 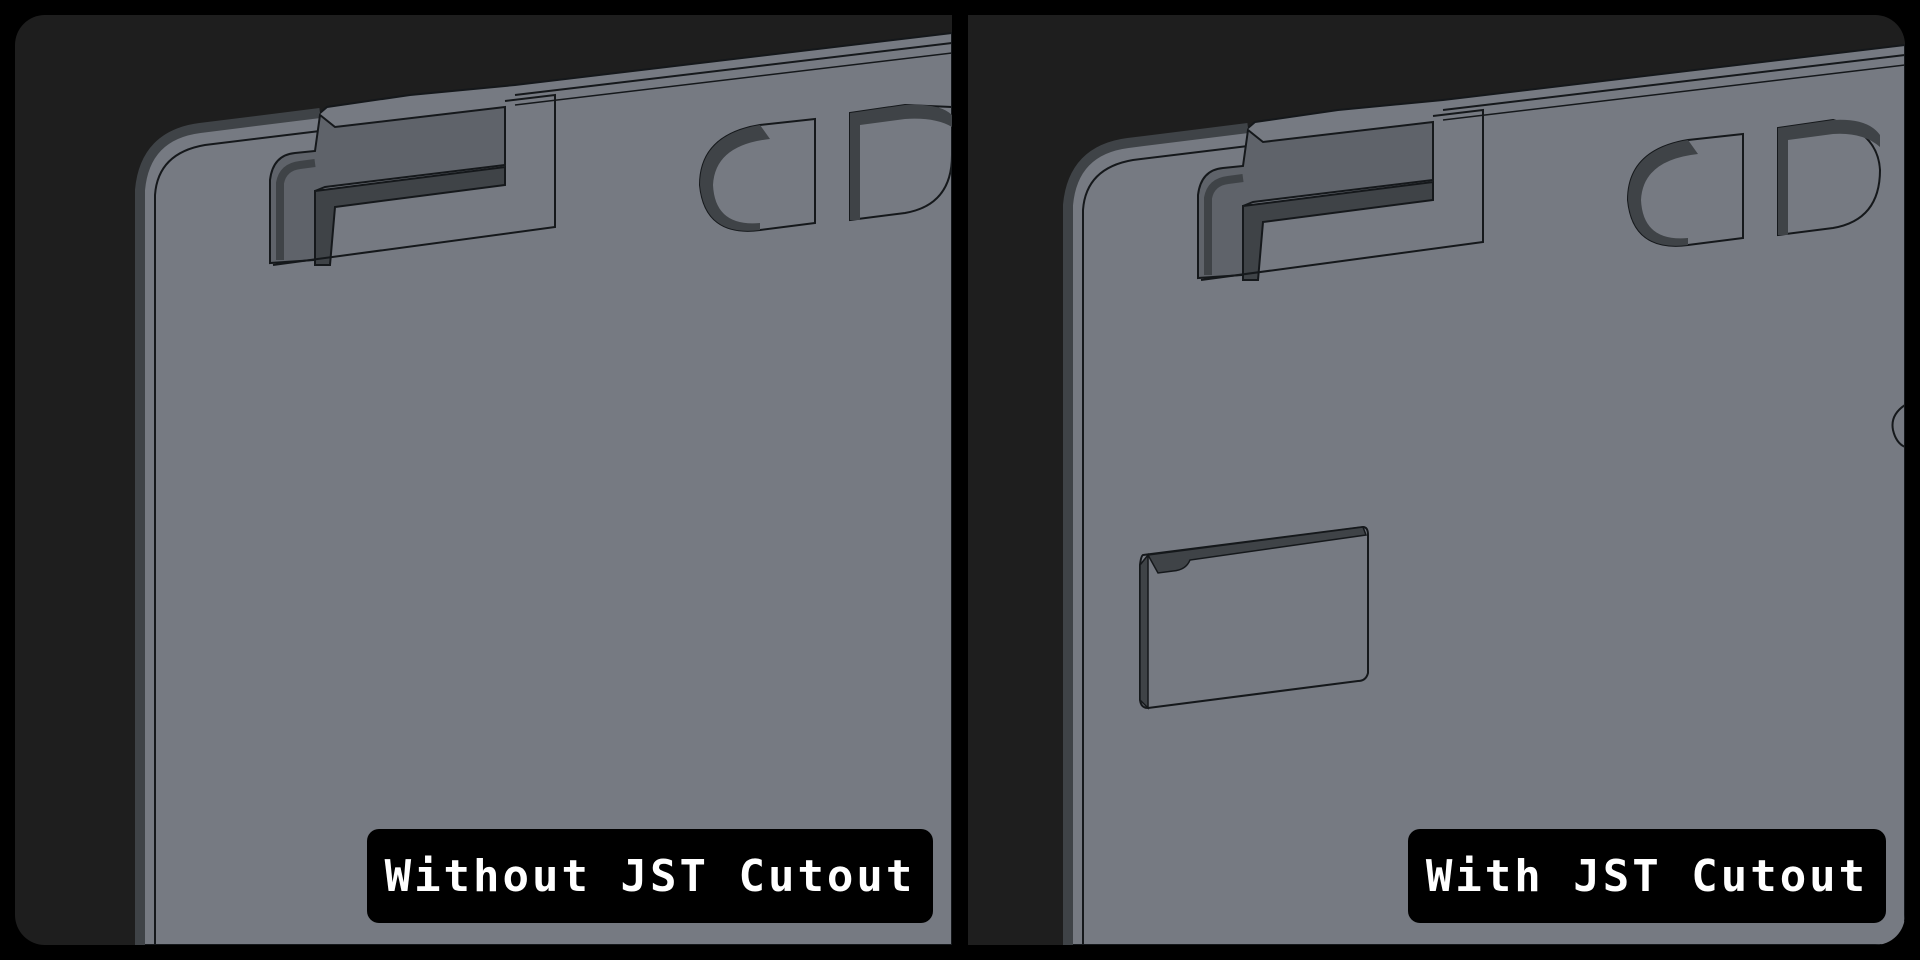 I want to click on jst-cutout-left-wall, so click(x=1144, y=631).